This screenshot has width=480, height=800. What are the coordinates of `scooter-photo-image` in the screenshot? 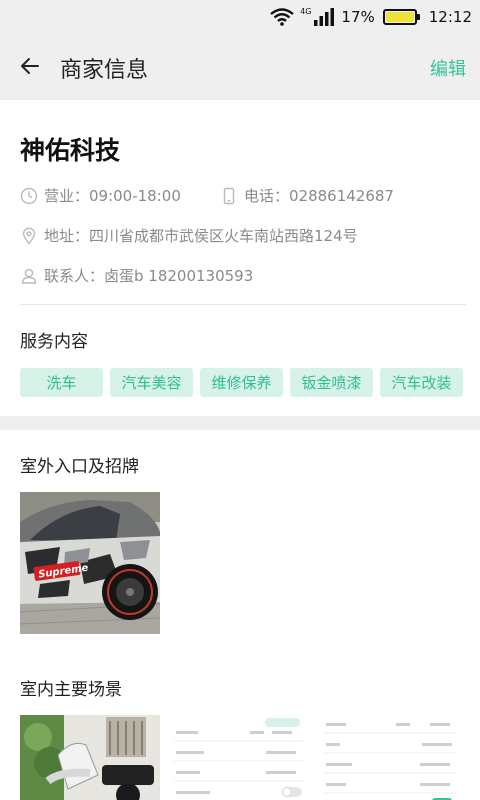 It's located at (90, 757).